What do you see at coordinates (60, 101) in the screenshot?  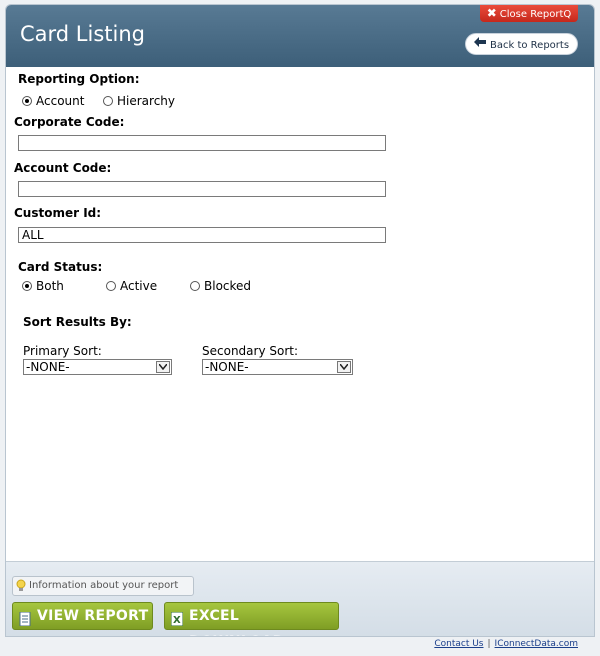 I see `radio-account-label: Account` at bounding box center [60, 101].